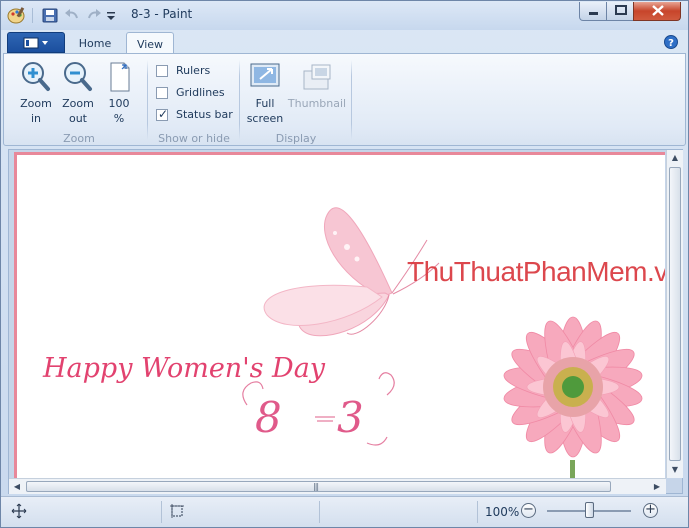 The width and height of the screenshot is (689, 528). Describe the element at coordinates (675, 158) in the screenshot. I see `scroll-up-icon: ▲` at that location.